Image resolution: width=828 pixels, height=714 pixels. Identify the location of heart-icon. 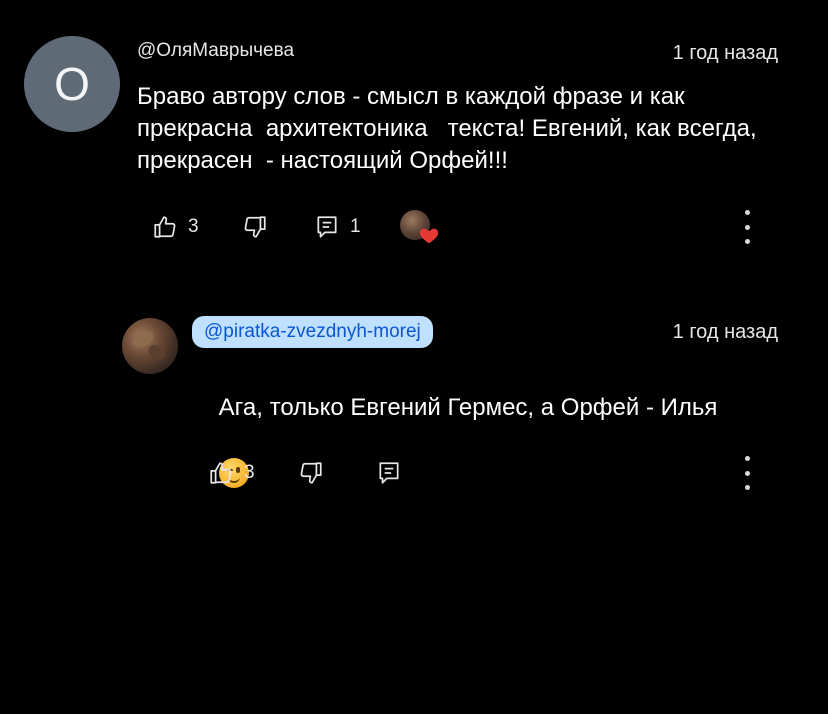
(429, 236).